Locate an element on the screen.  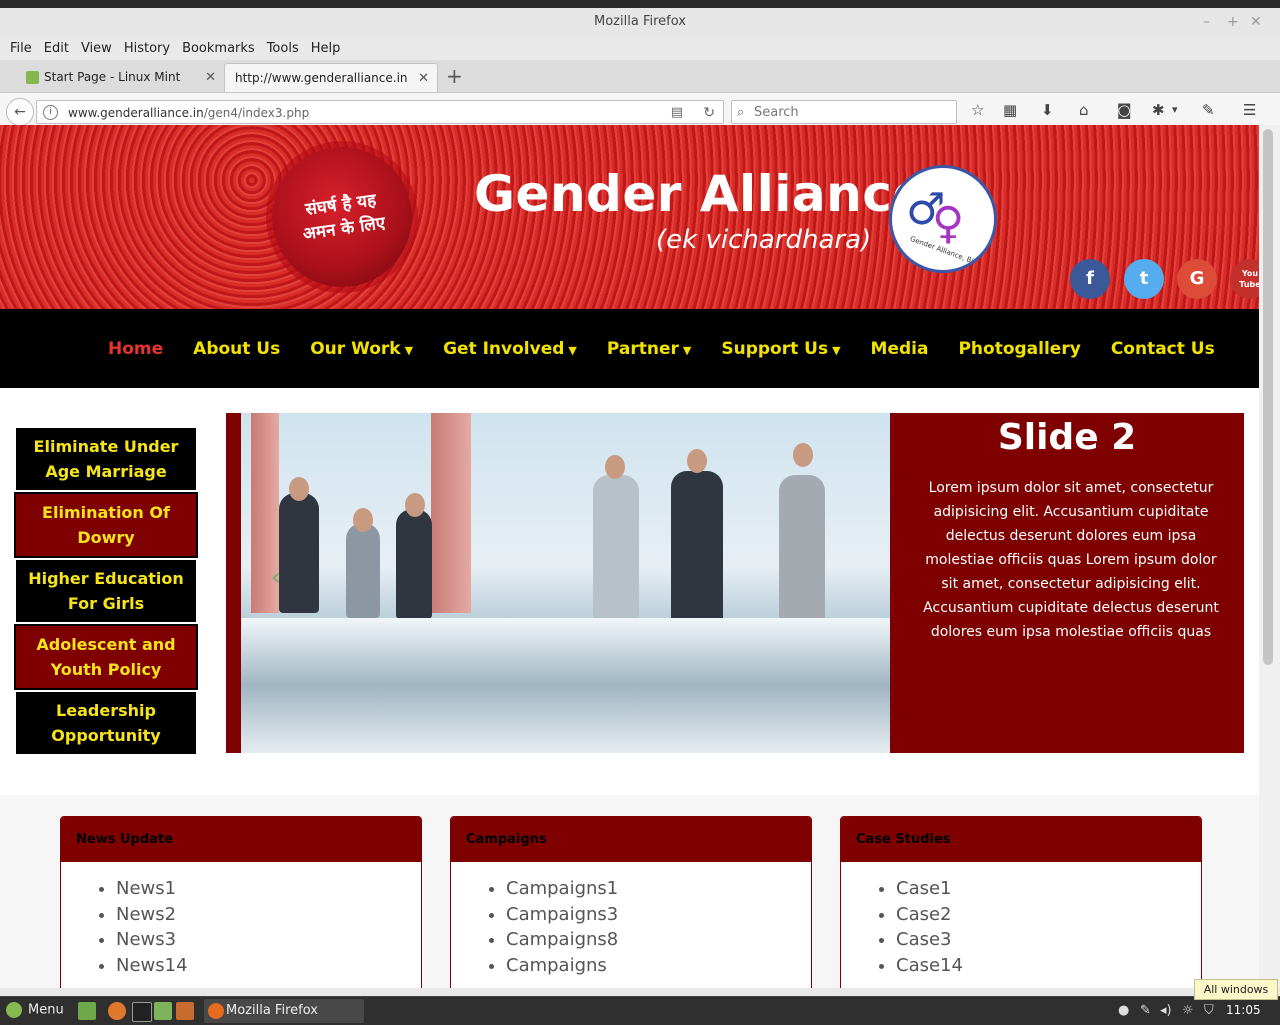
sidebar-item-youth-policy: Adolescent and Youth Policy is located at coordinates (106, 657).